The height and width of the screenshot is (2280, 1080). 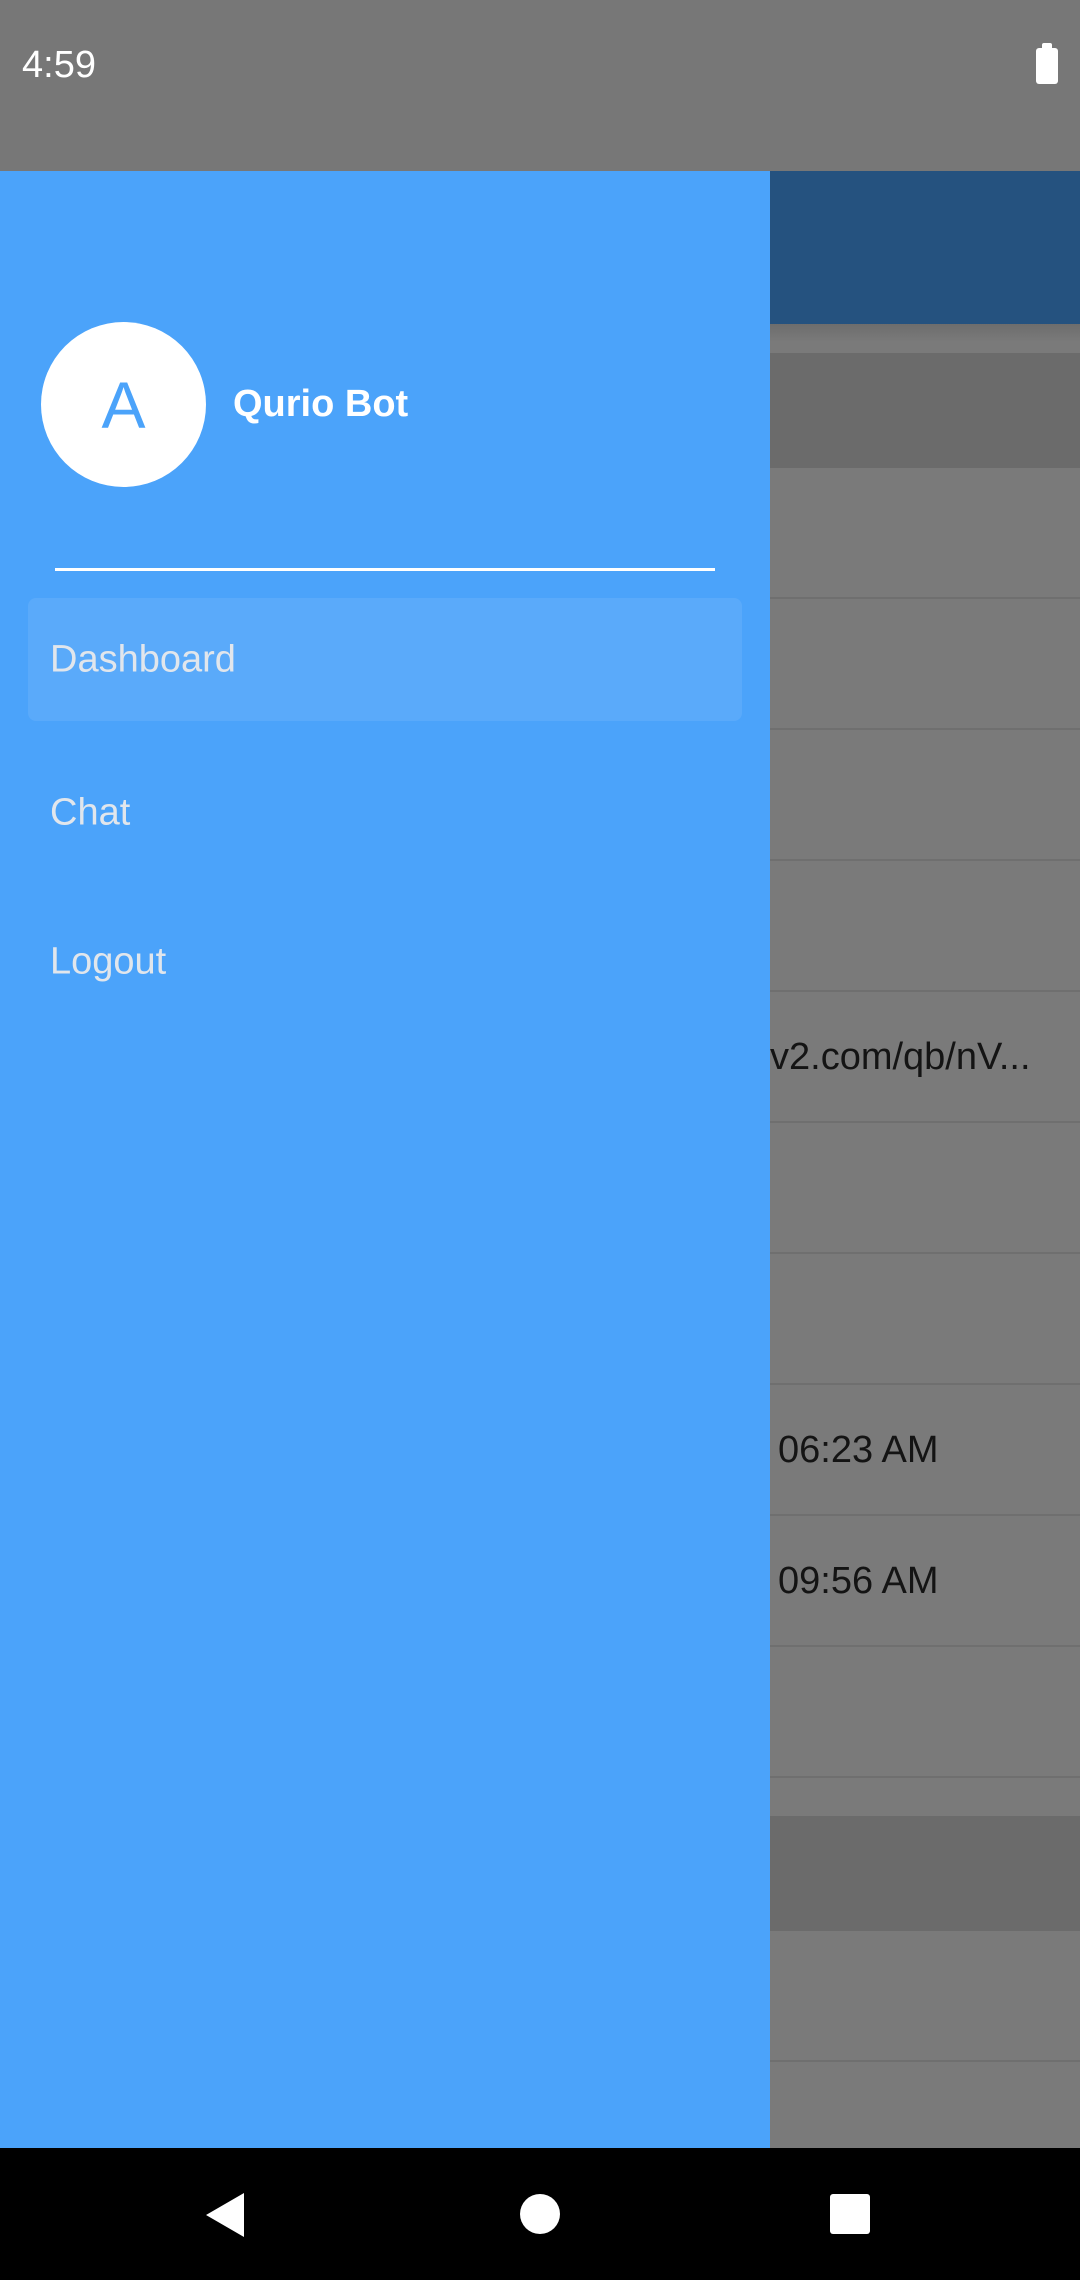 I want to click on drawer-divider, so click(x=385, y=569).